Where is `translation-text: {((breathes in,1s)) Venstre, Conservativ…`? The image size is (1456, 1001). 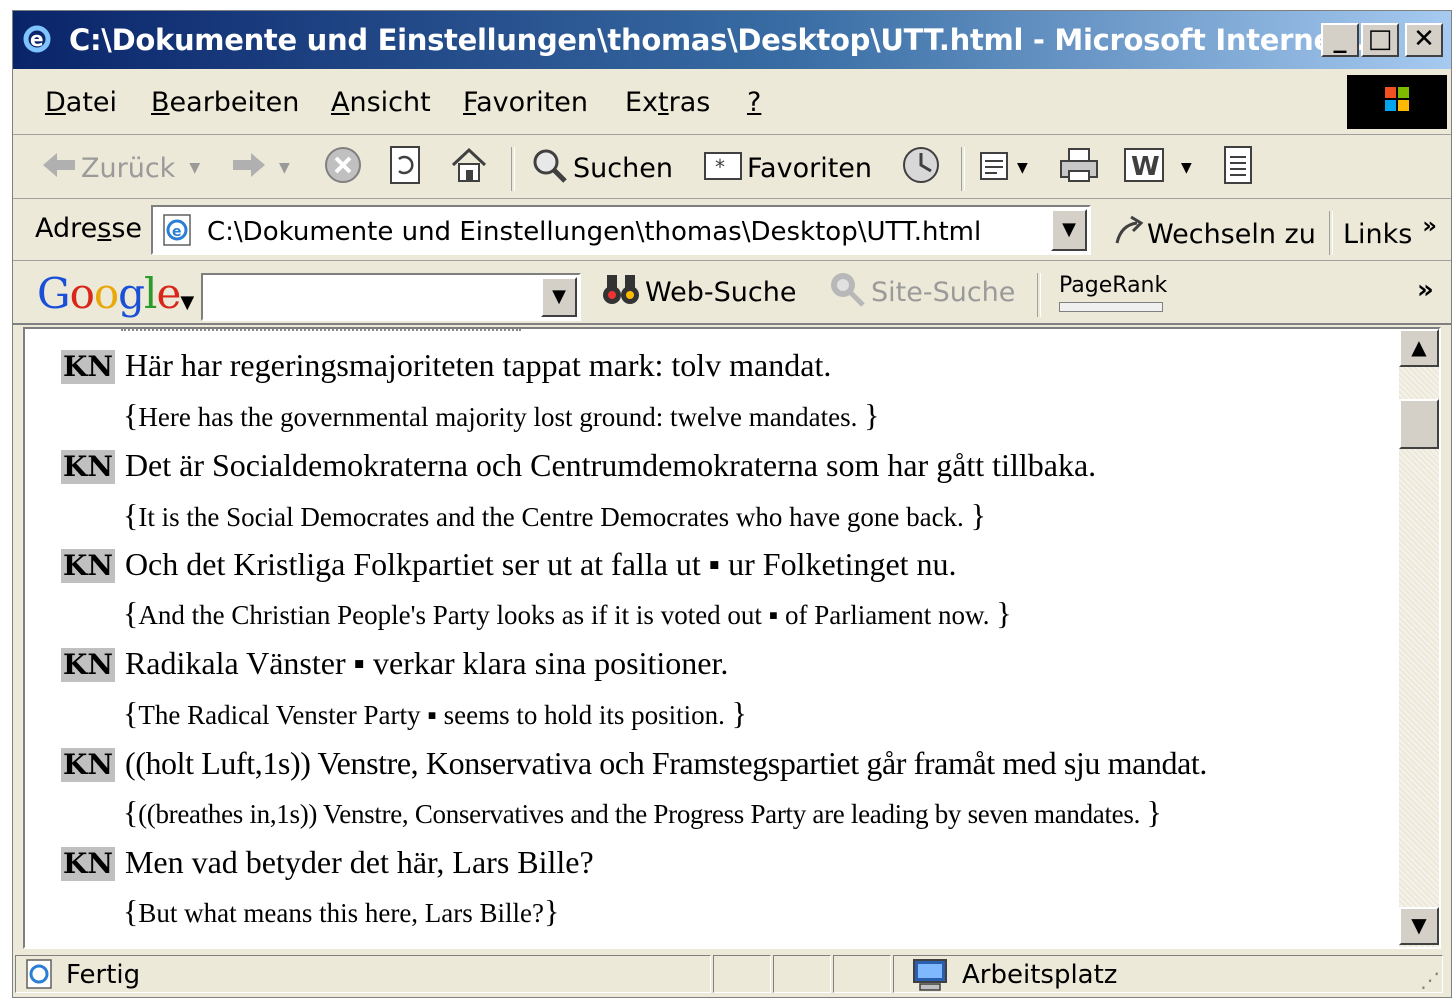
translation-text: {((breathes in,1s)) Venstre, Conservativ… is located at coordinates (642, 812).